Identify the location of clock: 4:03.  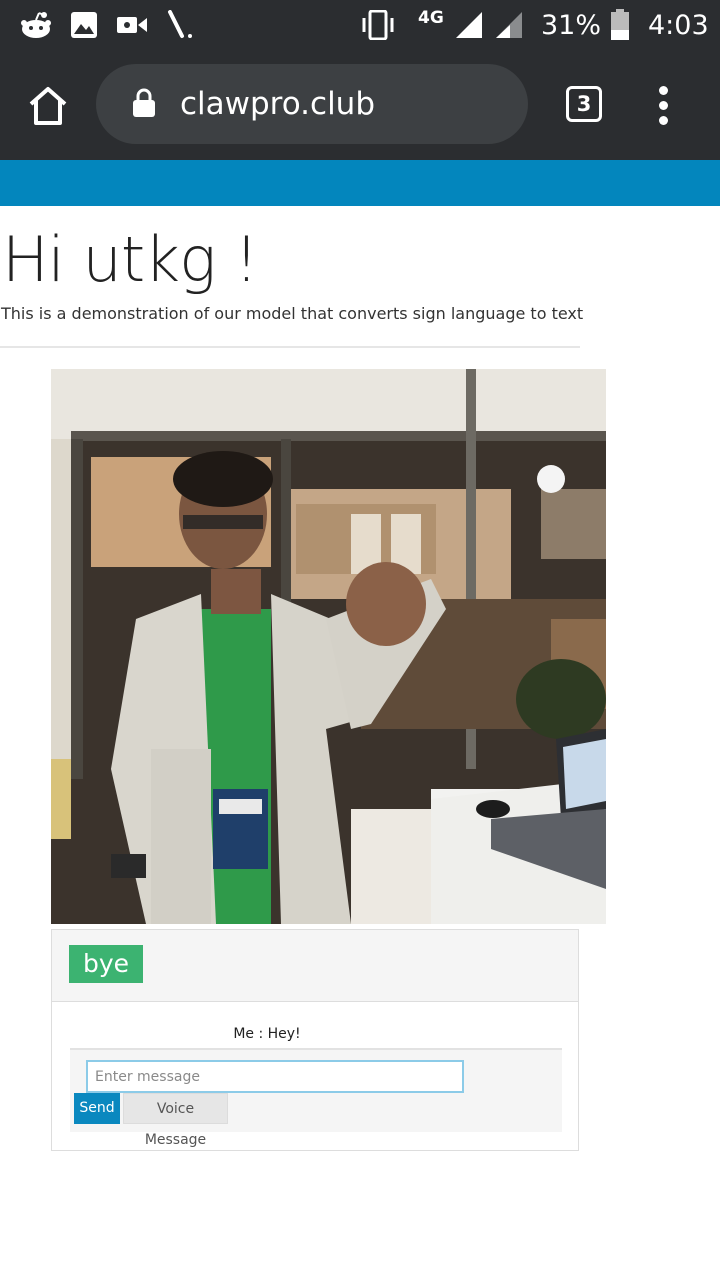
(678, 25).